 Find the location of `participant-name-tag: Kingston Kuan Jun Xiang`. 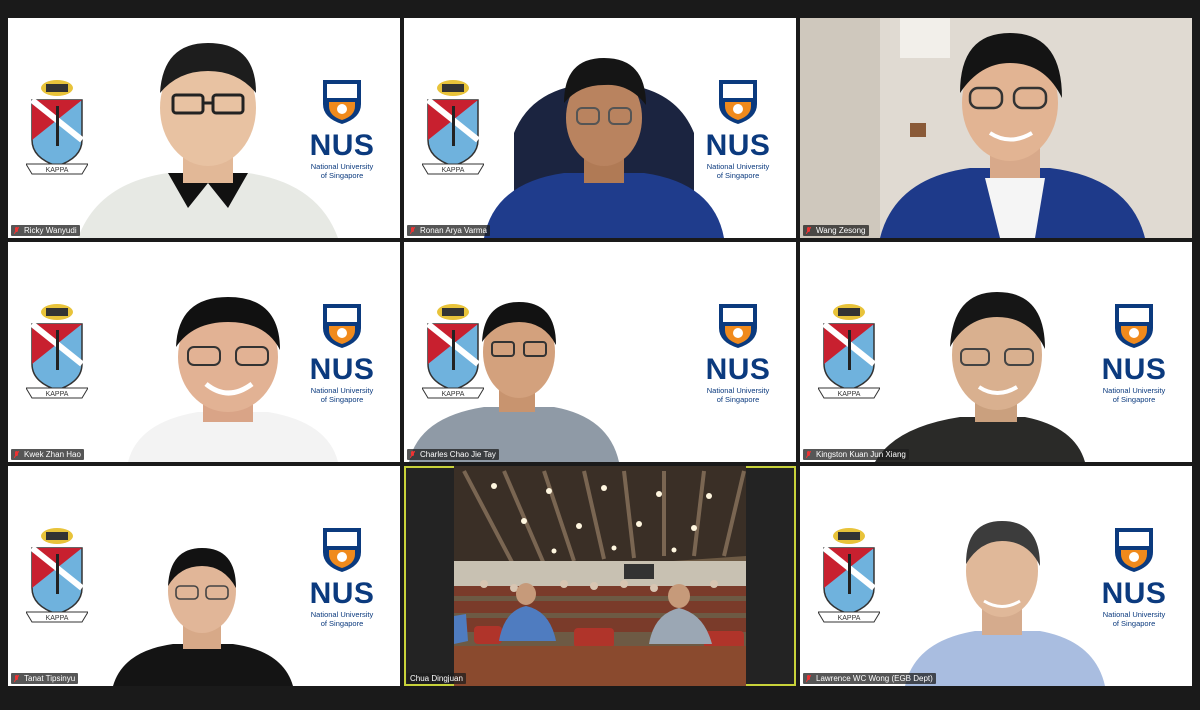

participant-name-tag: Kingston Kuan Jun Xiang is located at coordinates (856, 454).